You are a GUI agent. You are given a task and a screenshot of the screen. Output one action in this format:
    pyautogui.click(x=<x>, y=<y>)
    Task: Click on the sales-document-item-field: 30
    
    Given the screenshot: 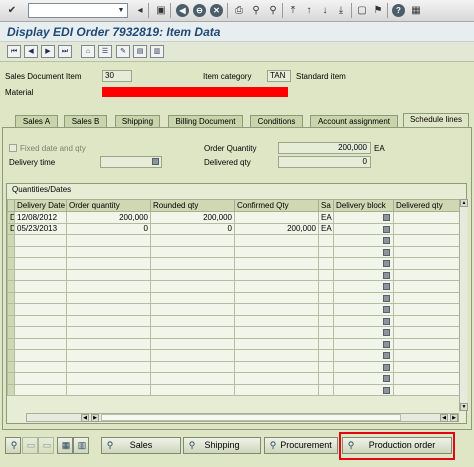 What is the action you would take?
    pyautogui.click(x=117, y=76)
    